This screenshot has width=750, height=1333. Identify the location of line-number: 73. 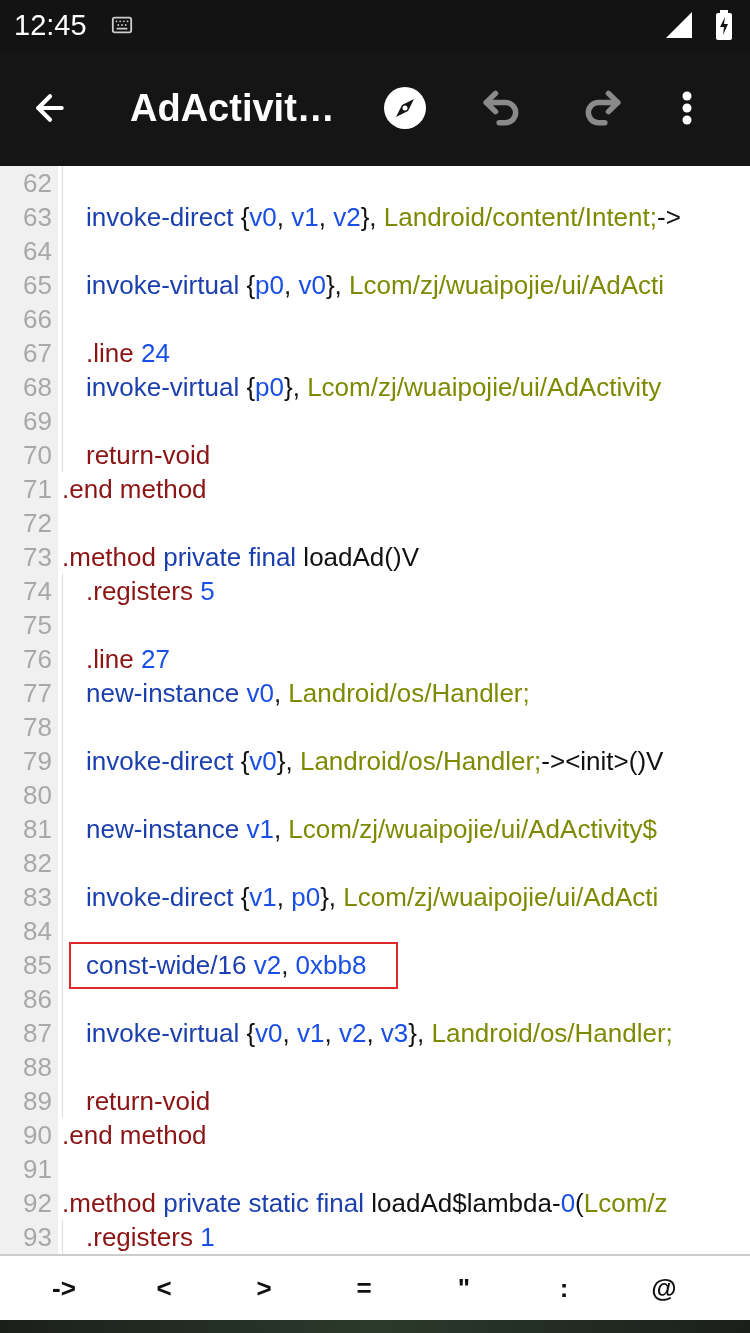
(29, 557).